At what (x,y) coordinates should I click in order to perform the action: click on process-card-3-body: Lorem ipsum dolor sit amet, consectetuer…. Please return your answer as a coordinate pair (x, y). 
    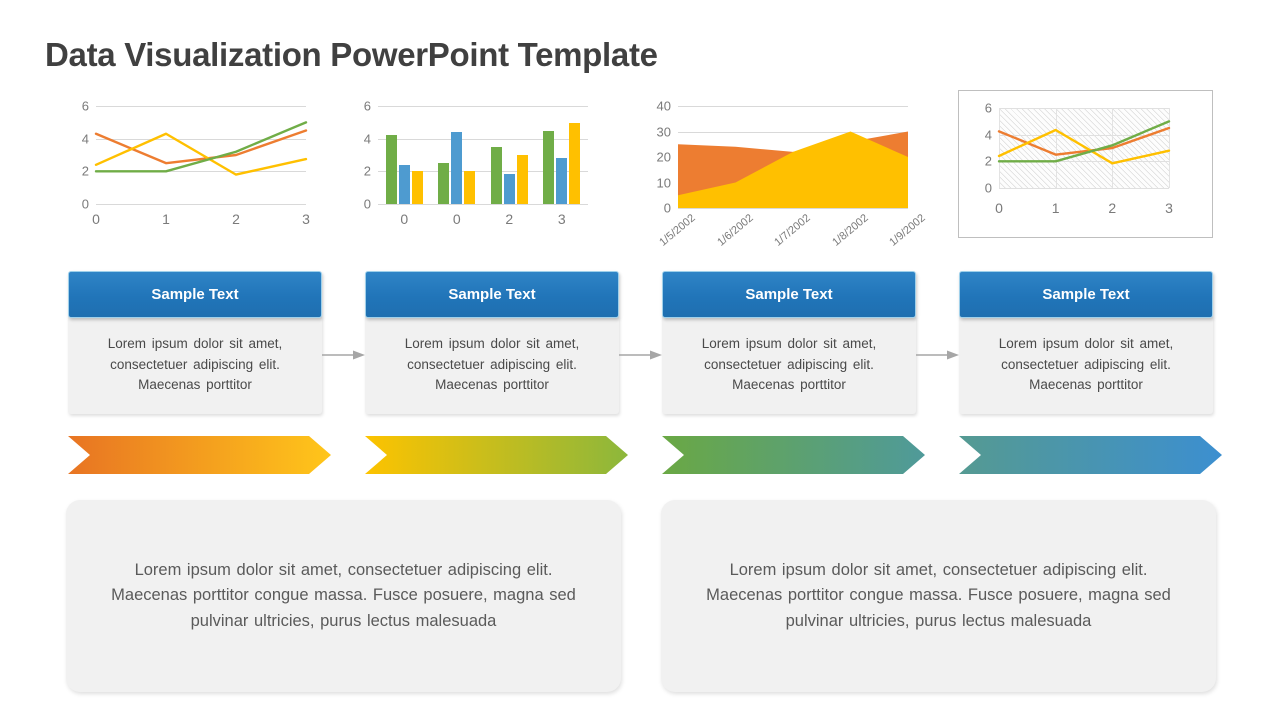
    Looking at the image, I should click on (789, 365).